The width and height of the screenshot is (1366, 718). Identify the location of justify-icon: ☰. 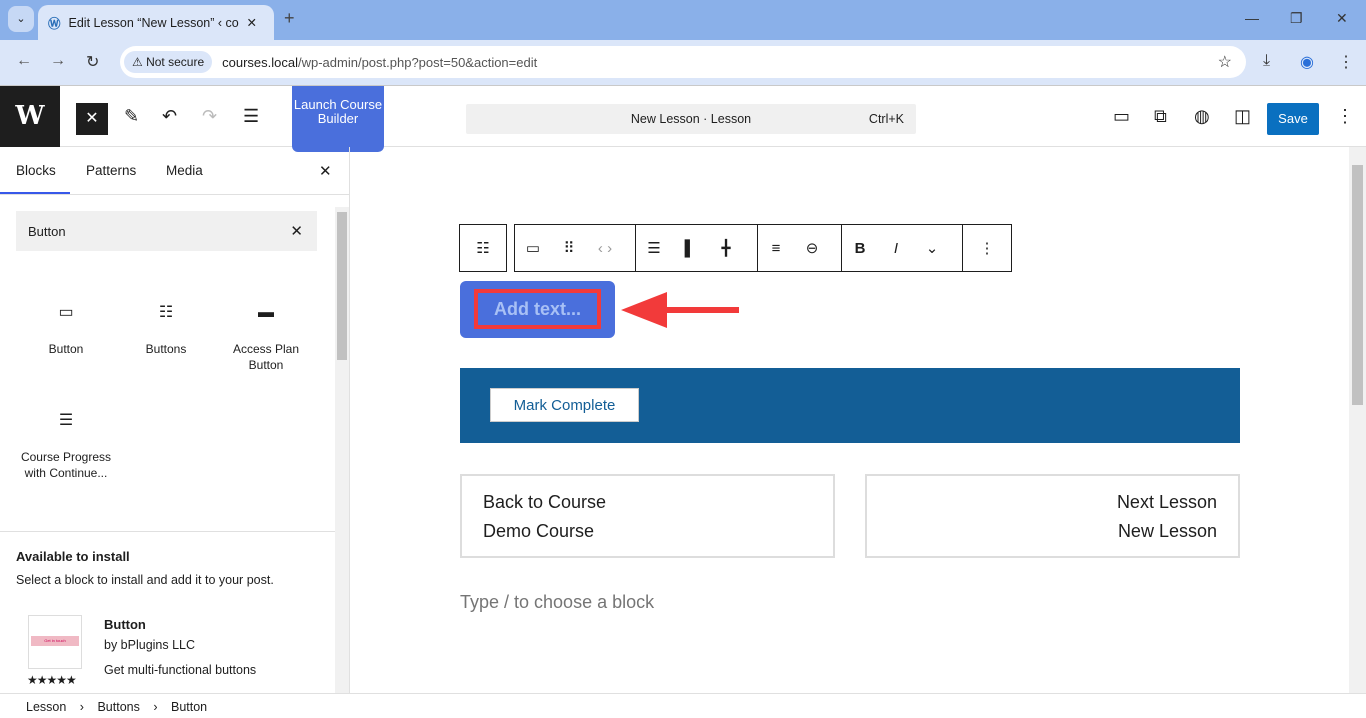
(654, 248).